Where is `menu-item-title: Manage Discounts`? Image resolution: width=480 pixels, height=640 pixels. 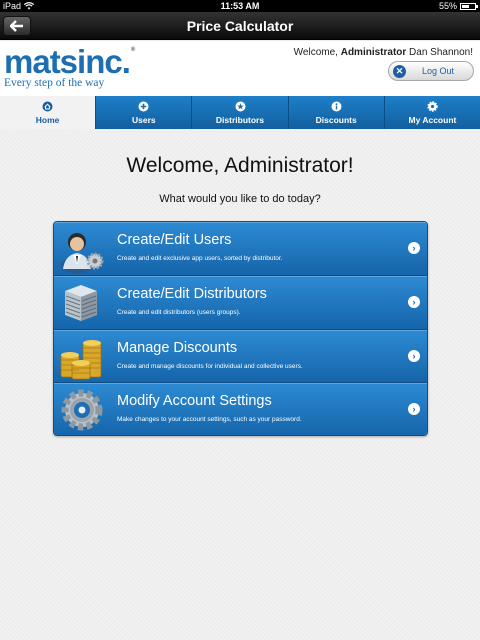 menu-item-title: Manage Discounts is located at coordinates (177, 347).